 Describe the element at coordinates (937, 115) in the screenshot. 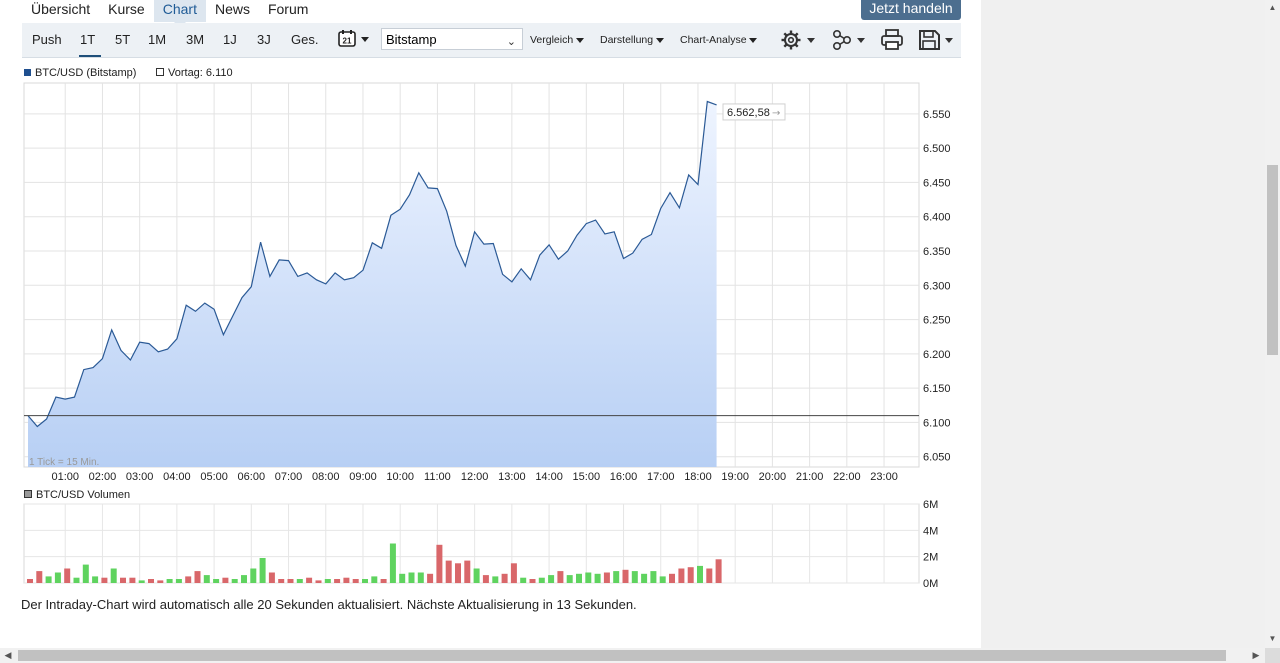

I see `y-tick-label: 6.550` at that location.